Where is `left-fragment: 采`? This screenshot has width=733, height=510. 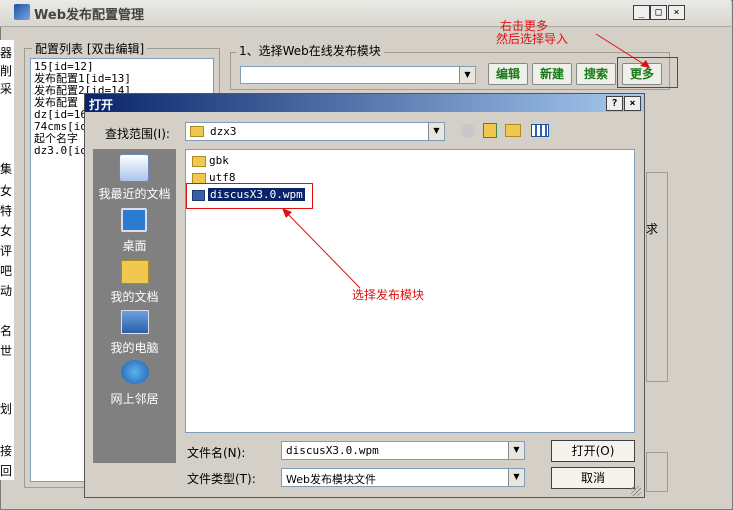 left-fragment: 采 is located at coordinates (6, 89).